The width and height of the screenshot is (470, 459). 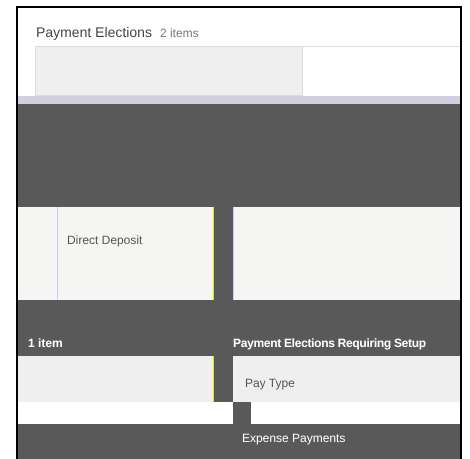 What do you see at coordinates (179, 33) in the screenshot?
I see `item-count: 2 items` at bounding box center [179, 33].